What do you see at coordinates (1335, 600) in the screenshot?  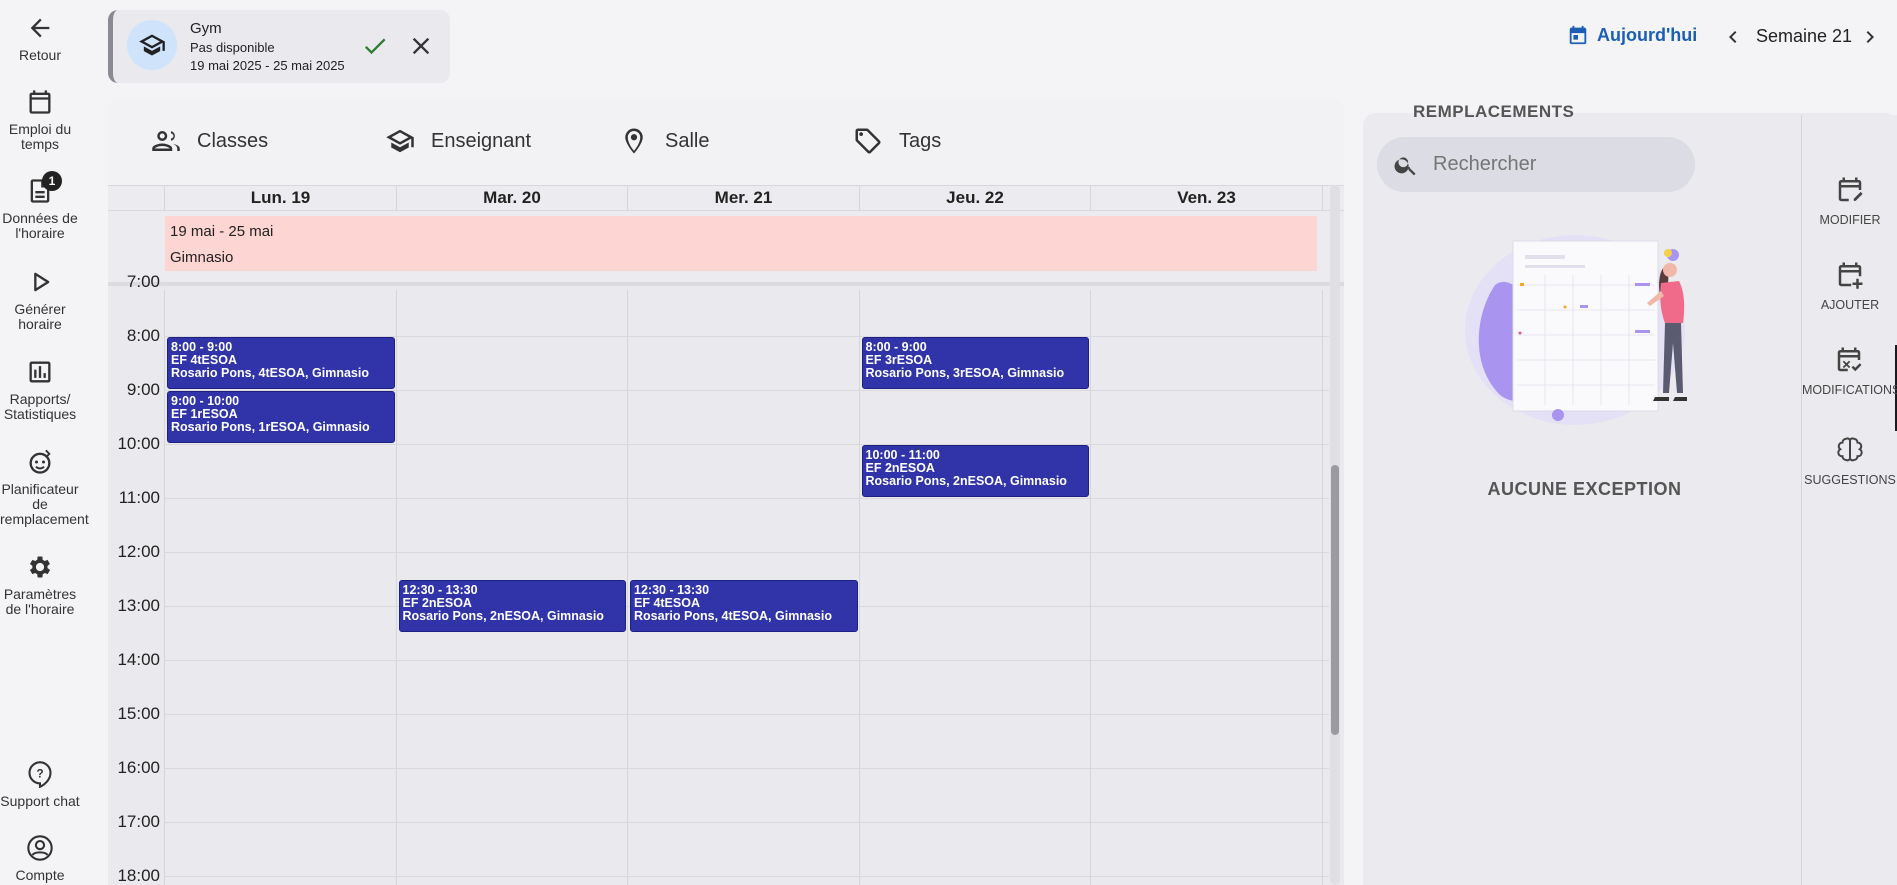 I see `calendar-scroll-thumb` at bounding box center [1335, 600].